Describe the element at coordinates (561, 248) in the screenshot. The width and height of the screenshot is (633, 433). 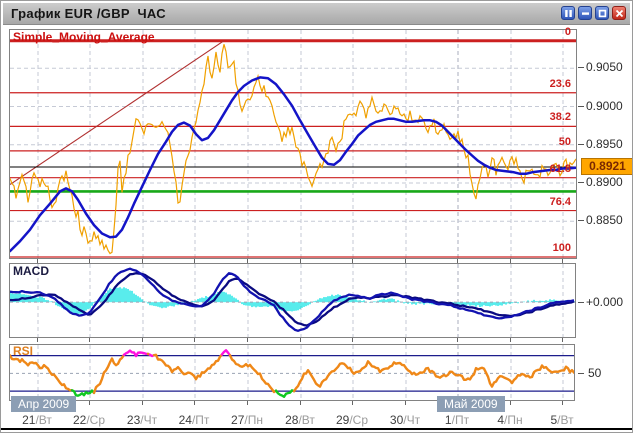
I see `fib-level-label: 100` at that location.